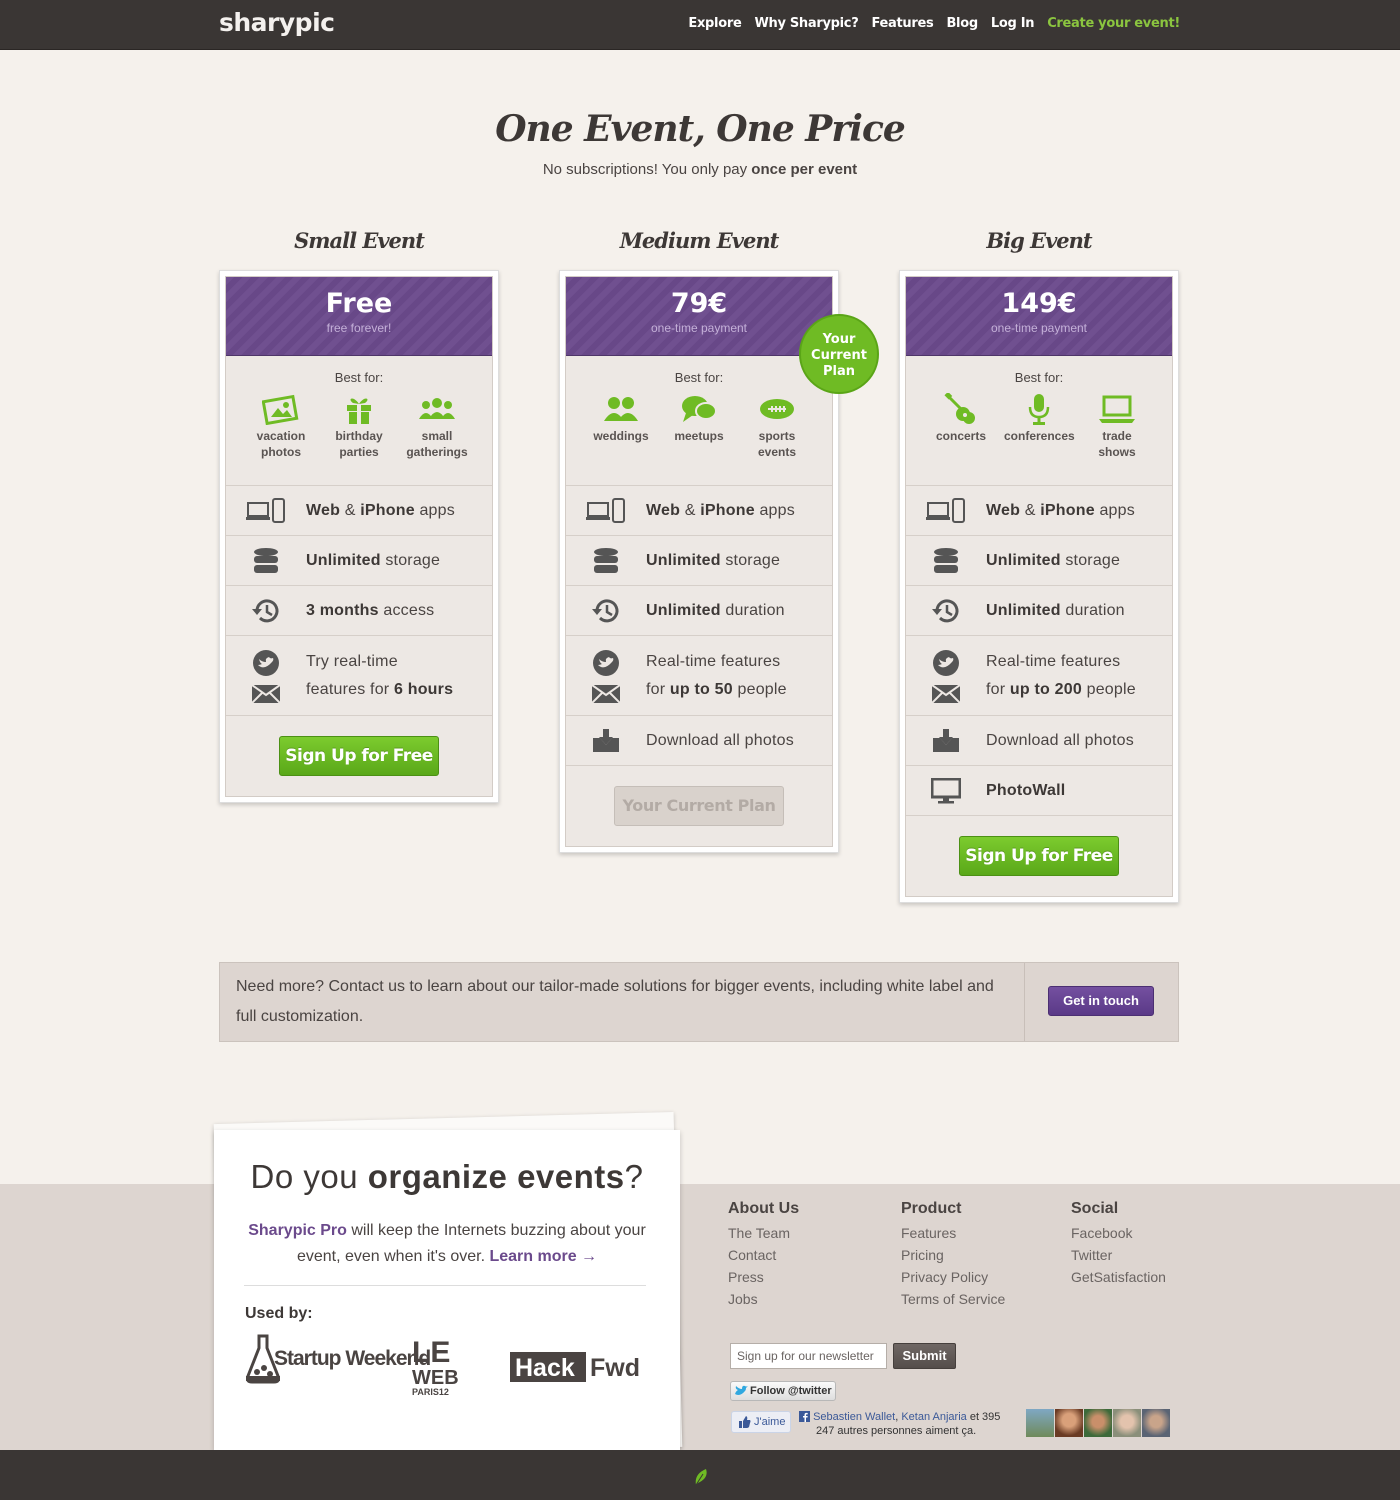  Describe the element at coordinates (1117, 452) in the screenshot. I see `use-label-2: shows` at that location.